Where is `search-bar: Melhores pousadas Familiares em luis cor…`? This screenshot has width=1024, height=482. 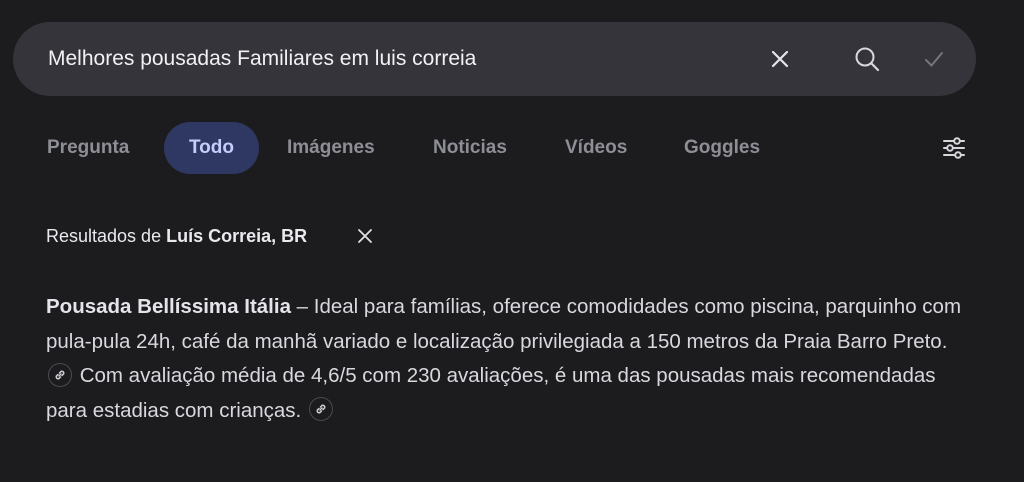
search-bar: Melhores pousadas Familiares em luis cor… is located at coordinates (494, 59).